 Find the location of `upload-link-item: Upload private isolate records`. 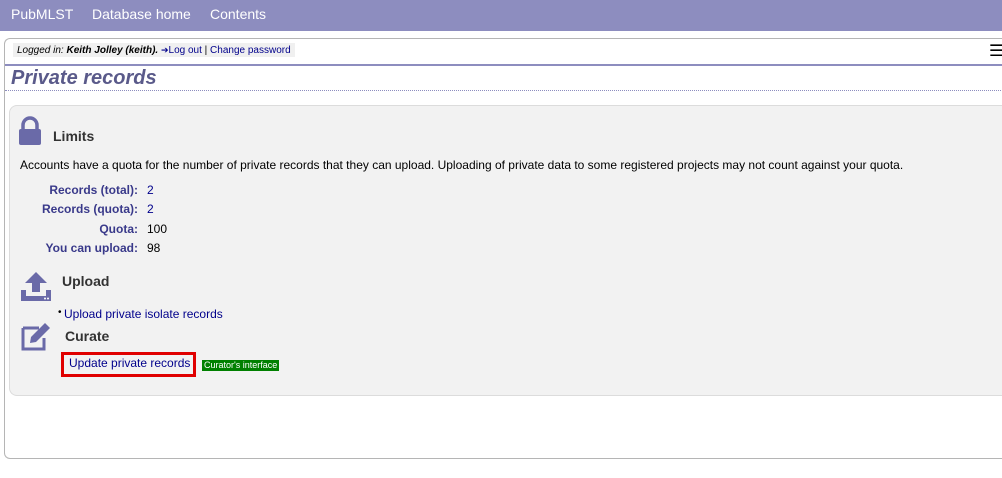

upload-link-item: Upload private isolate records is located at coordinates (143, 314).